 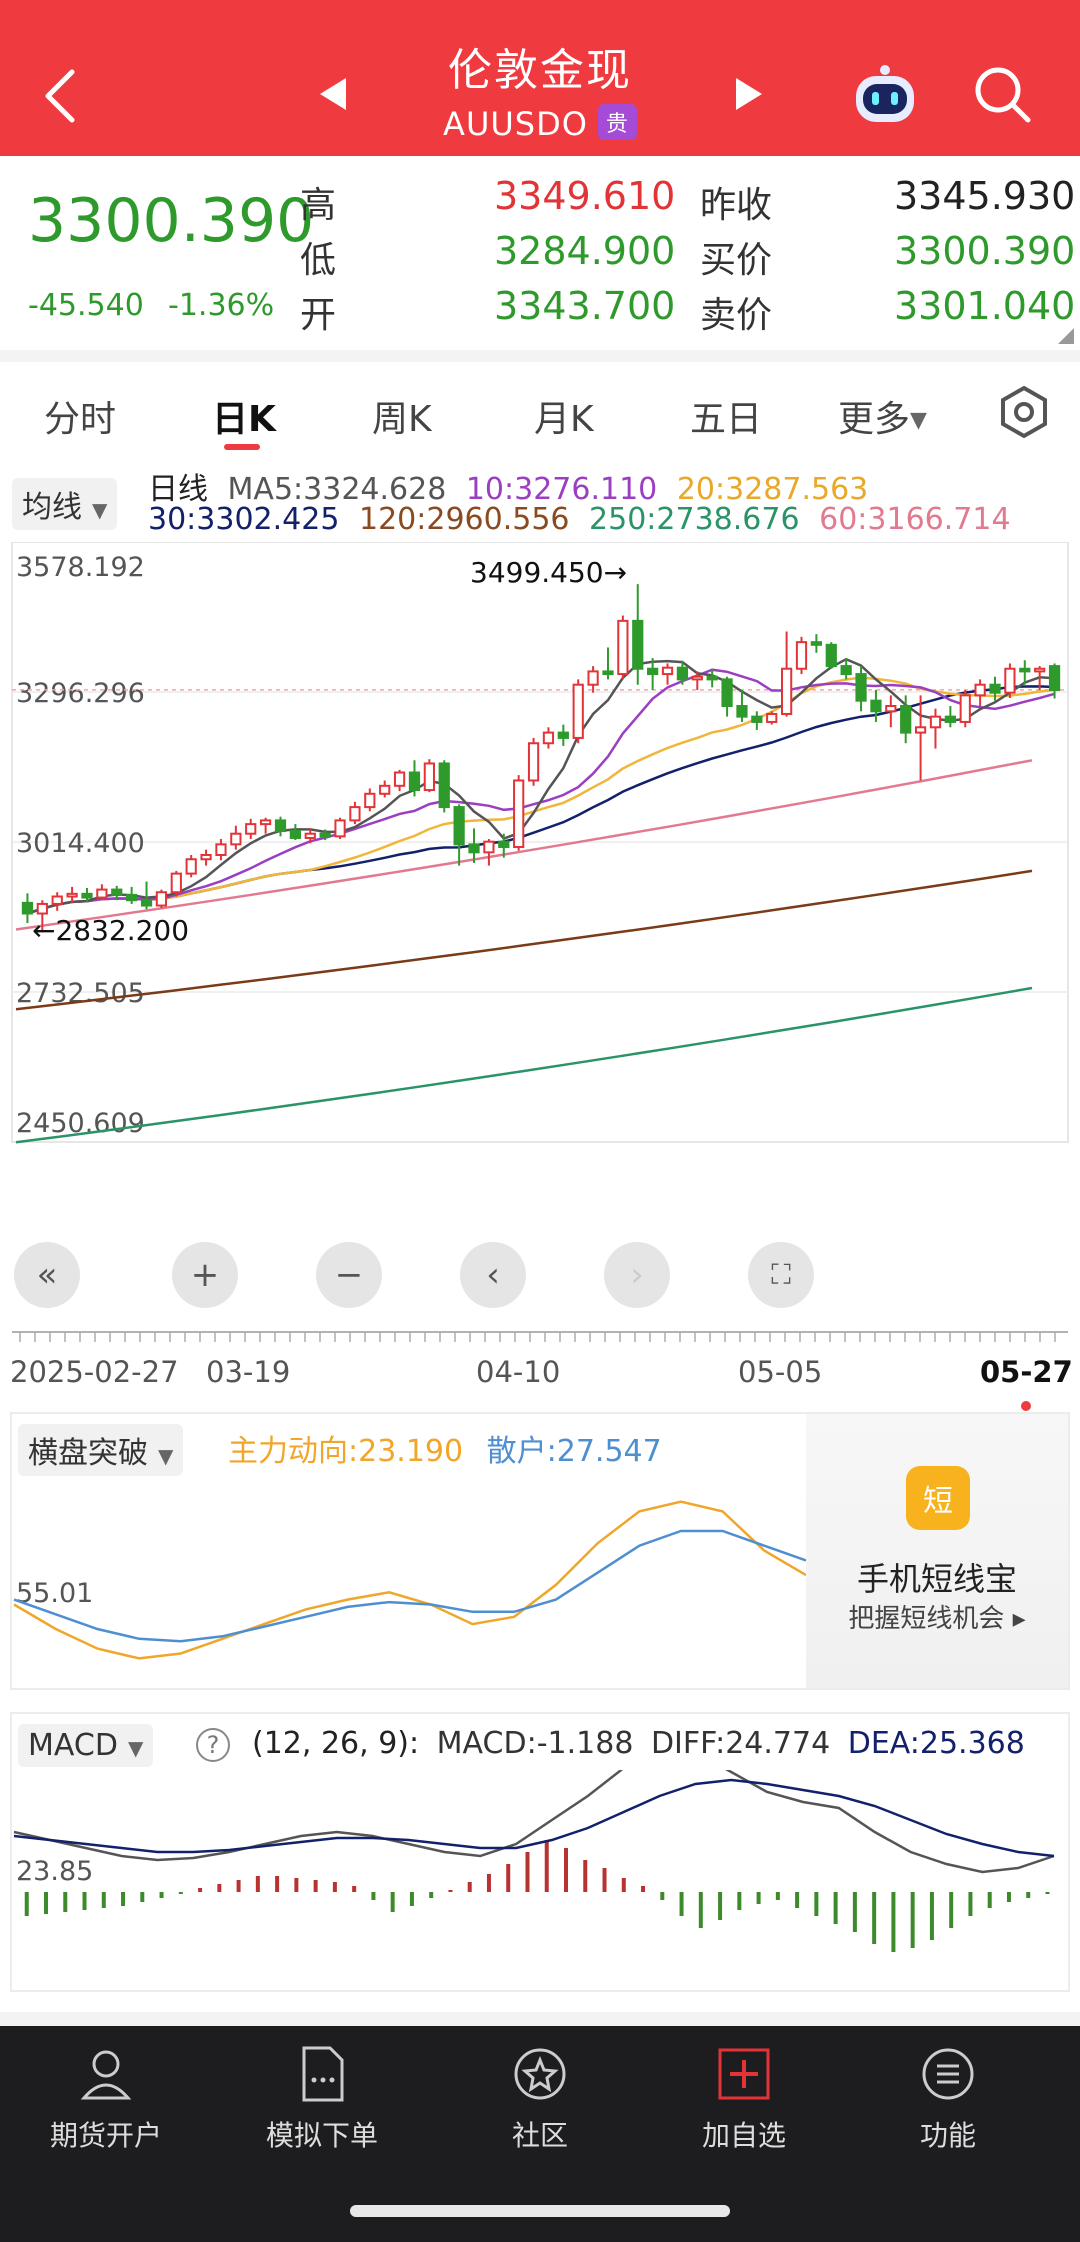 What do you see at coordinates (94, 1372) in the screenshot?
I see `x-tick-label: 2025-02-27` at bounding box center [94, 1372].